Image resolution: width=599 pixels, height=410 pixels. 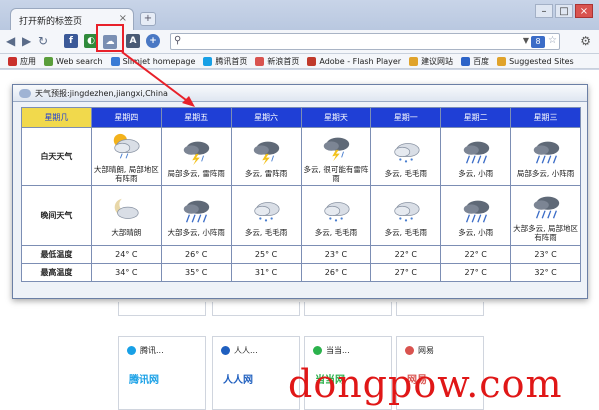 I want to click on browser-toolbar: ◀ ▶ ↻ f ◐ ☁ A + ⚲ ▼ 8 ☆, so click(x=299, y=42).